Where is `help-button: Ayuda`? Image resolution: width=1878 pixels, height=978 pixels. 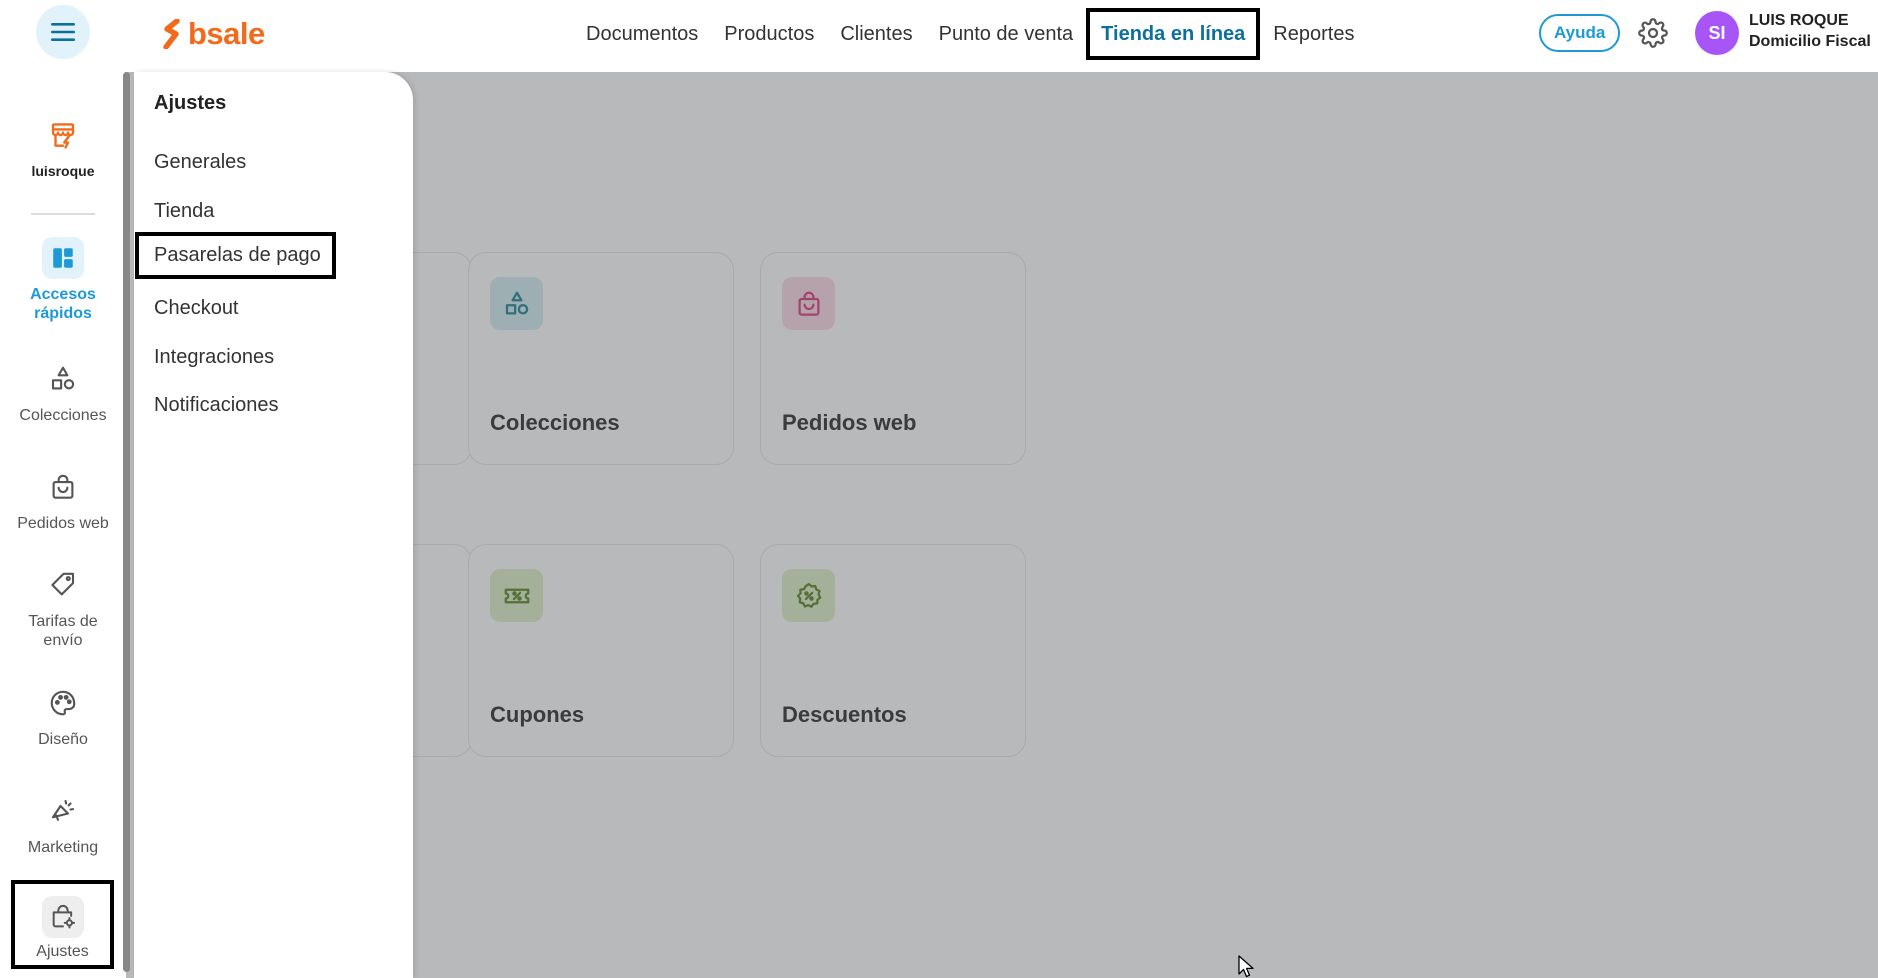 help-button: Ayuda is located at coordinates (1580, 33).